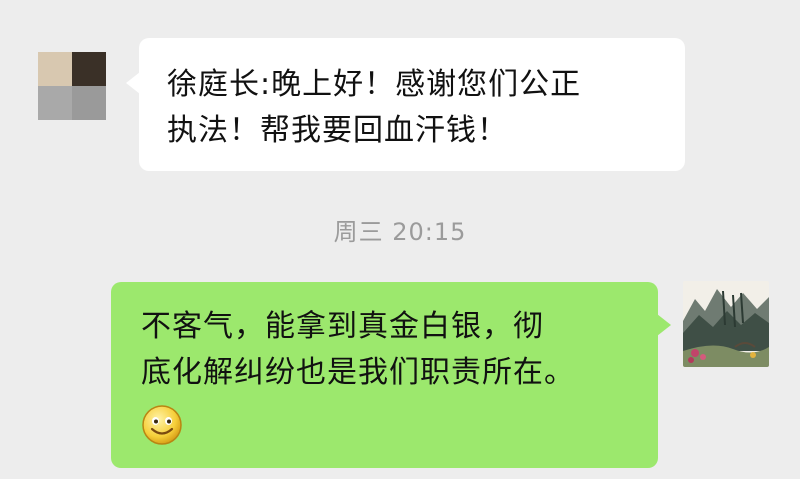 The width and height of the screenshot is (800, 479). Describe the element at coordinates (358, 349) in the screenshot. I see `outgoing-message-text: 不客气，能拿到真金白银，彻 底化解纠纷也是我们职责所在。` at that location.